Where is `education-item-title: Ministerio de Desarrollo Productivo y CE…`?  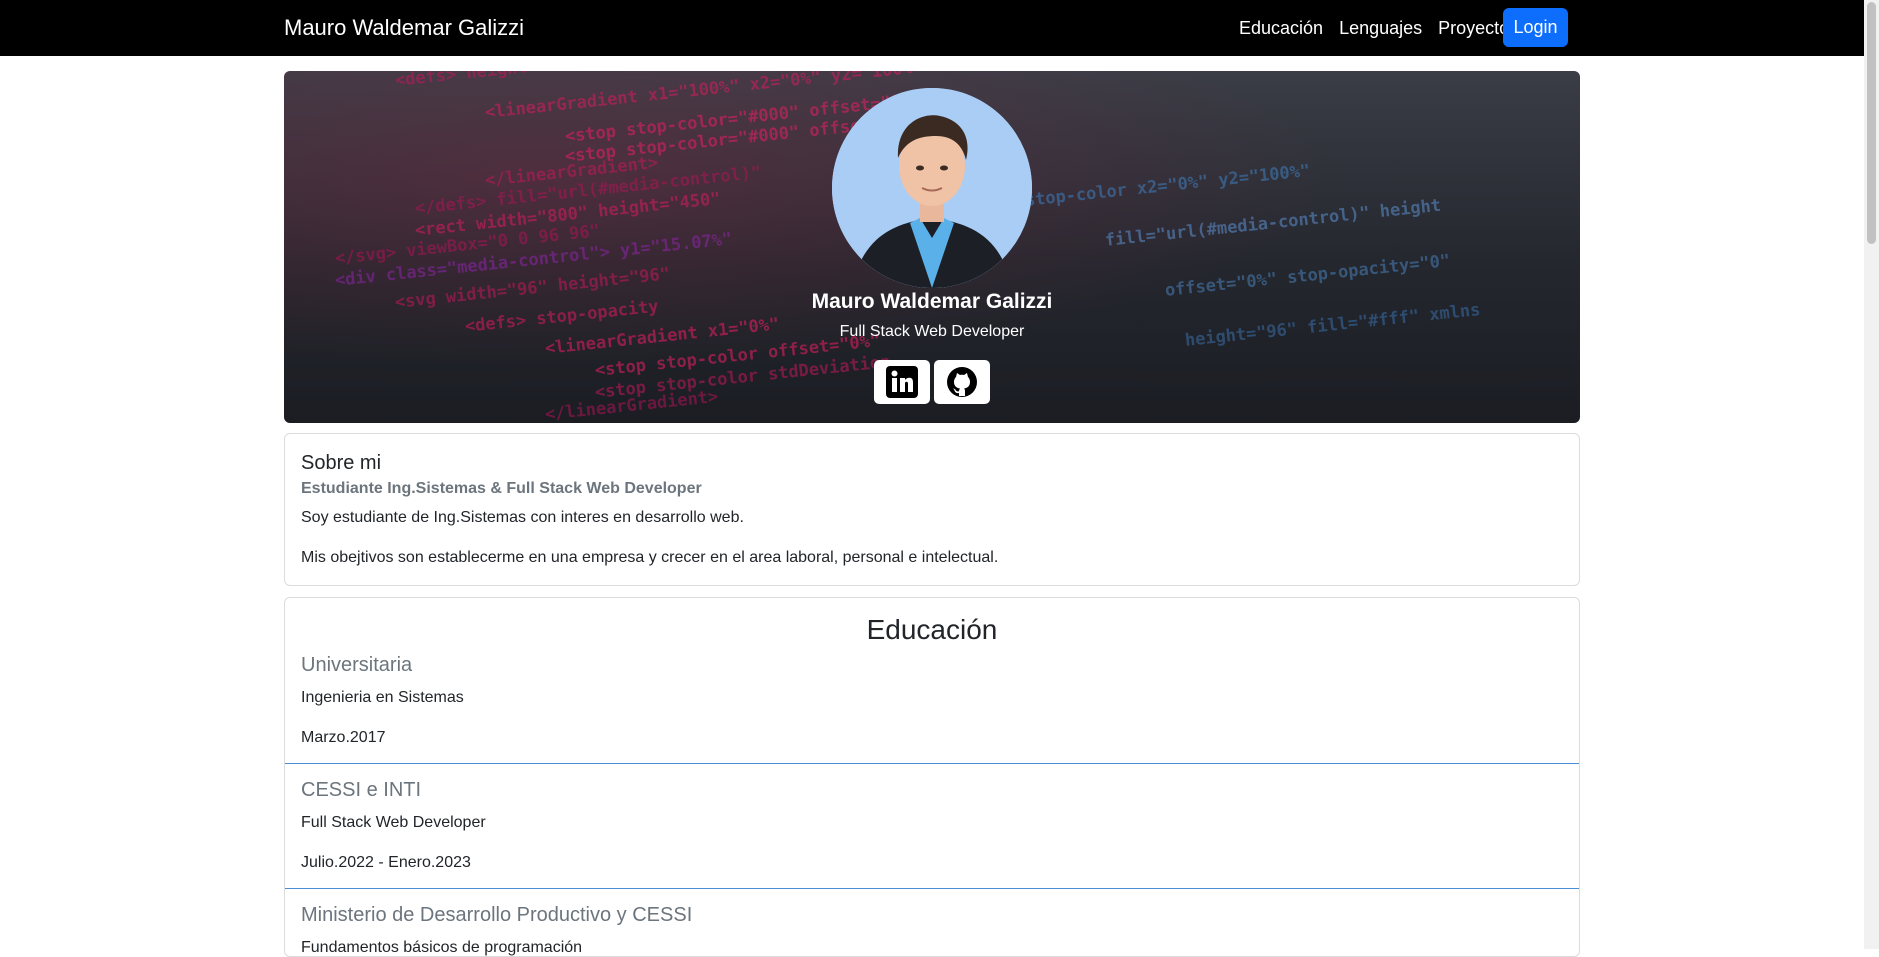
education-item-title: Ministerio de Desarrollo Productivo y CE… is located at coordinates (497, 915).